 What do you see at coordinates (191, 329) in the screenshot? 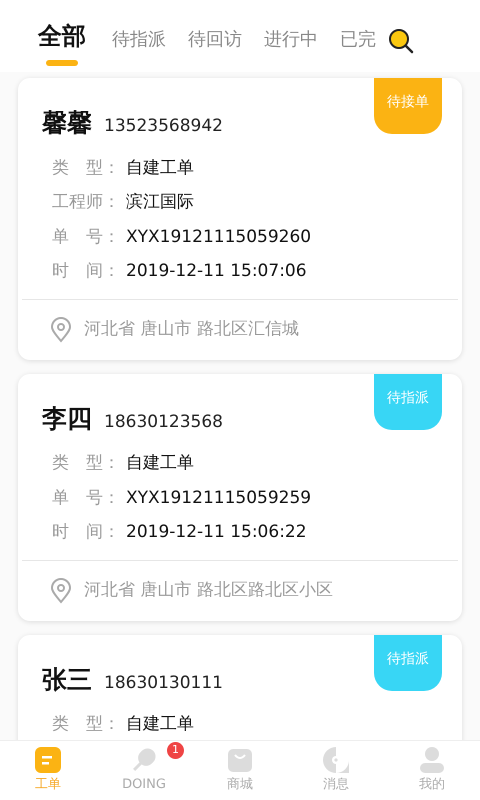
I see `address-text: 河北省 唐山市 路北区汇信城` at bounding box center [191, 329].